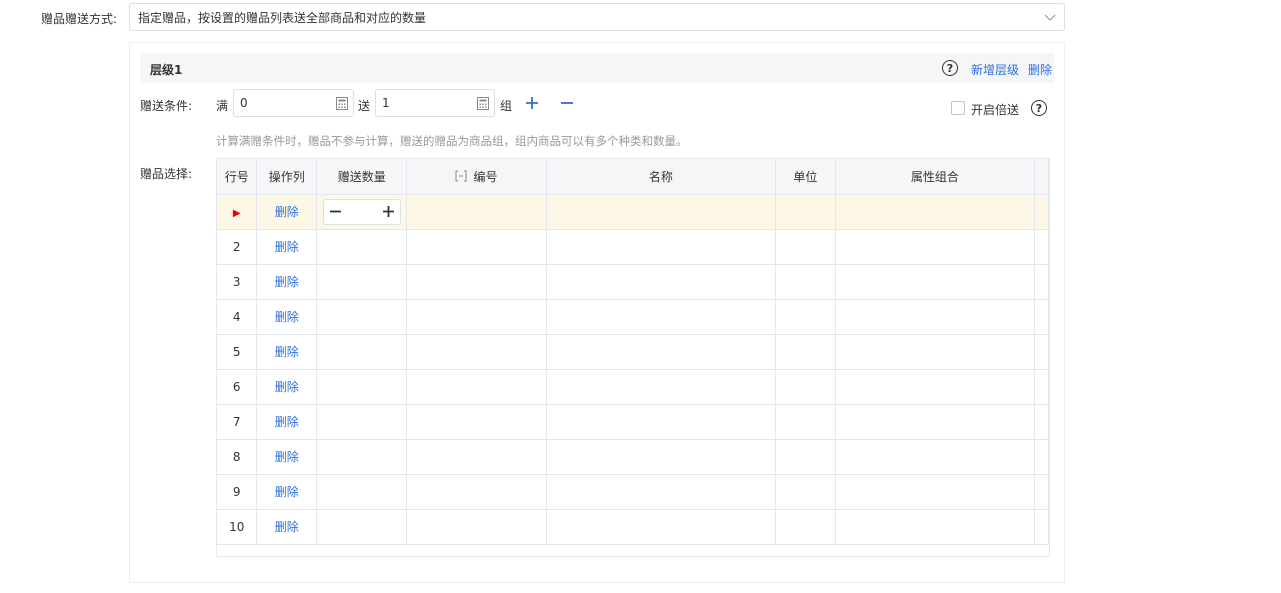  I want to click on table-row: 3 删除, so click(633, 282).